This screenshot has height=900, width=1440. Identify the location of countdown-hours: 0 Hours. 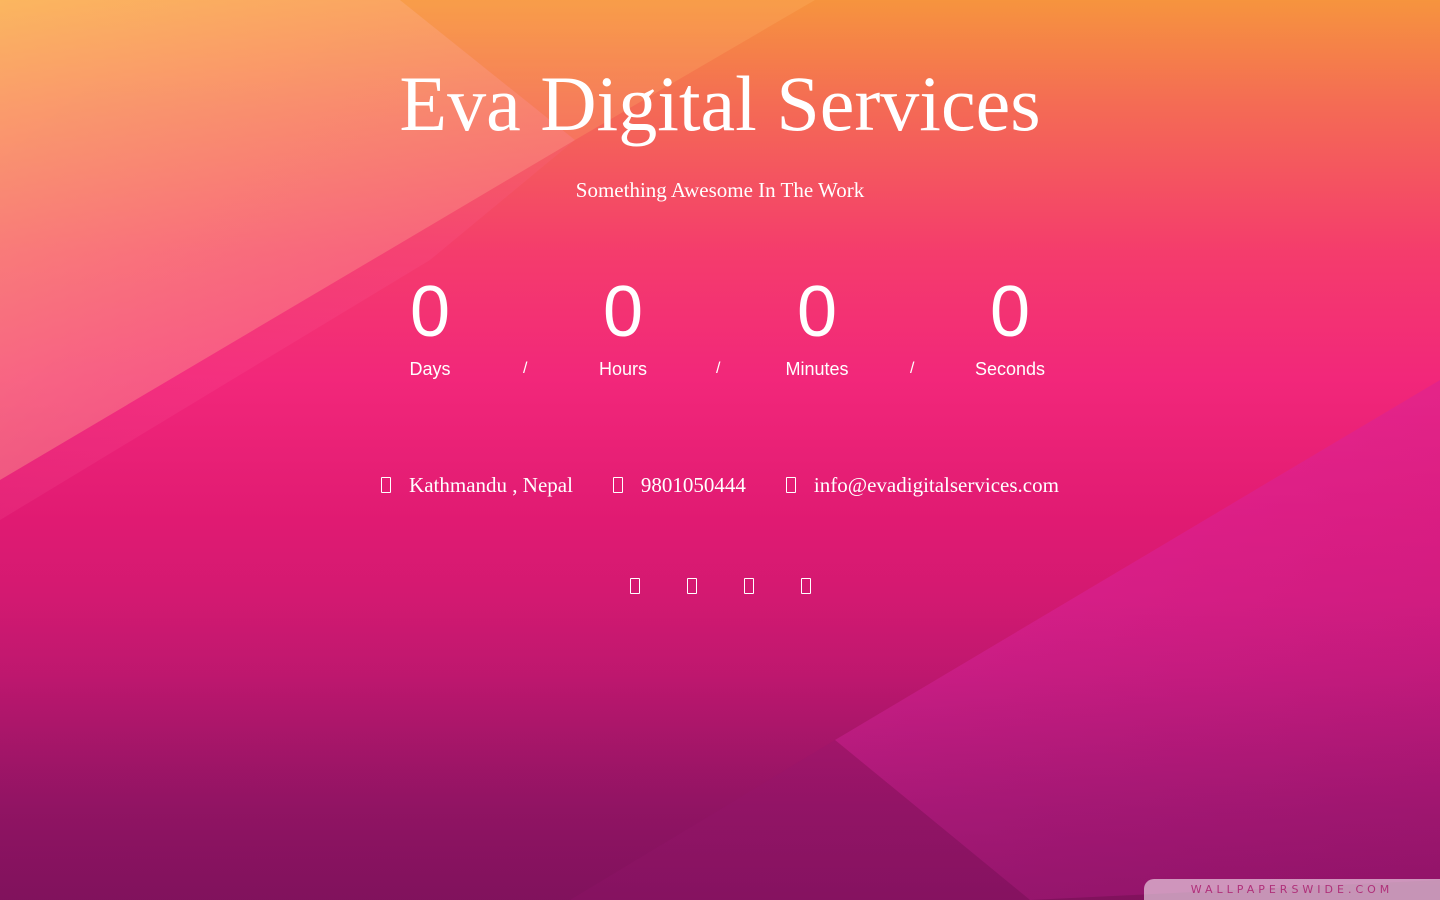
(623, 324).